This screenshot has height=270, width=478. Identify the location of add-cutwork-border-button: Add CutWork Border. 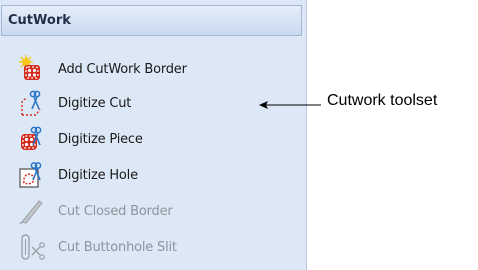
(158, 69).